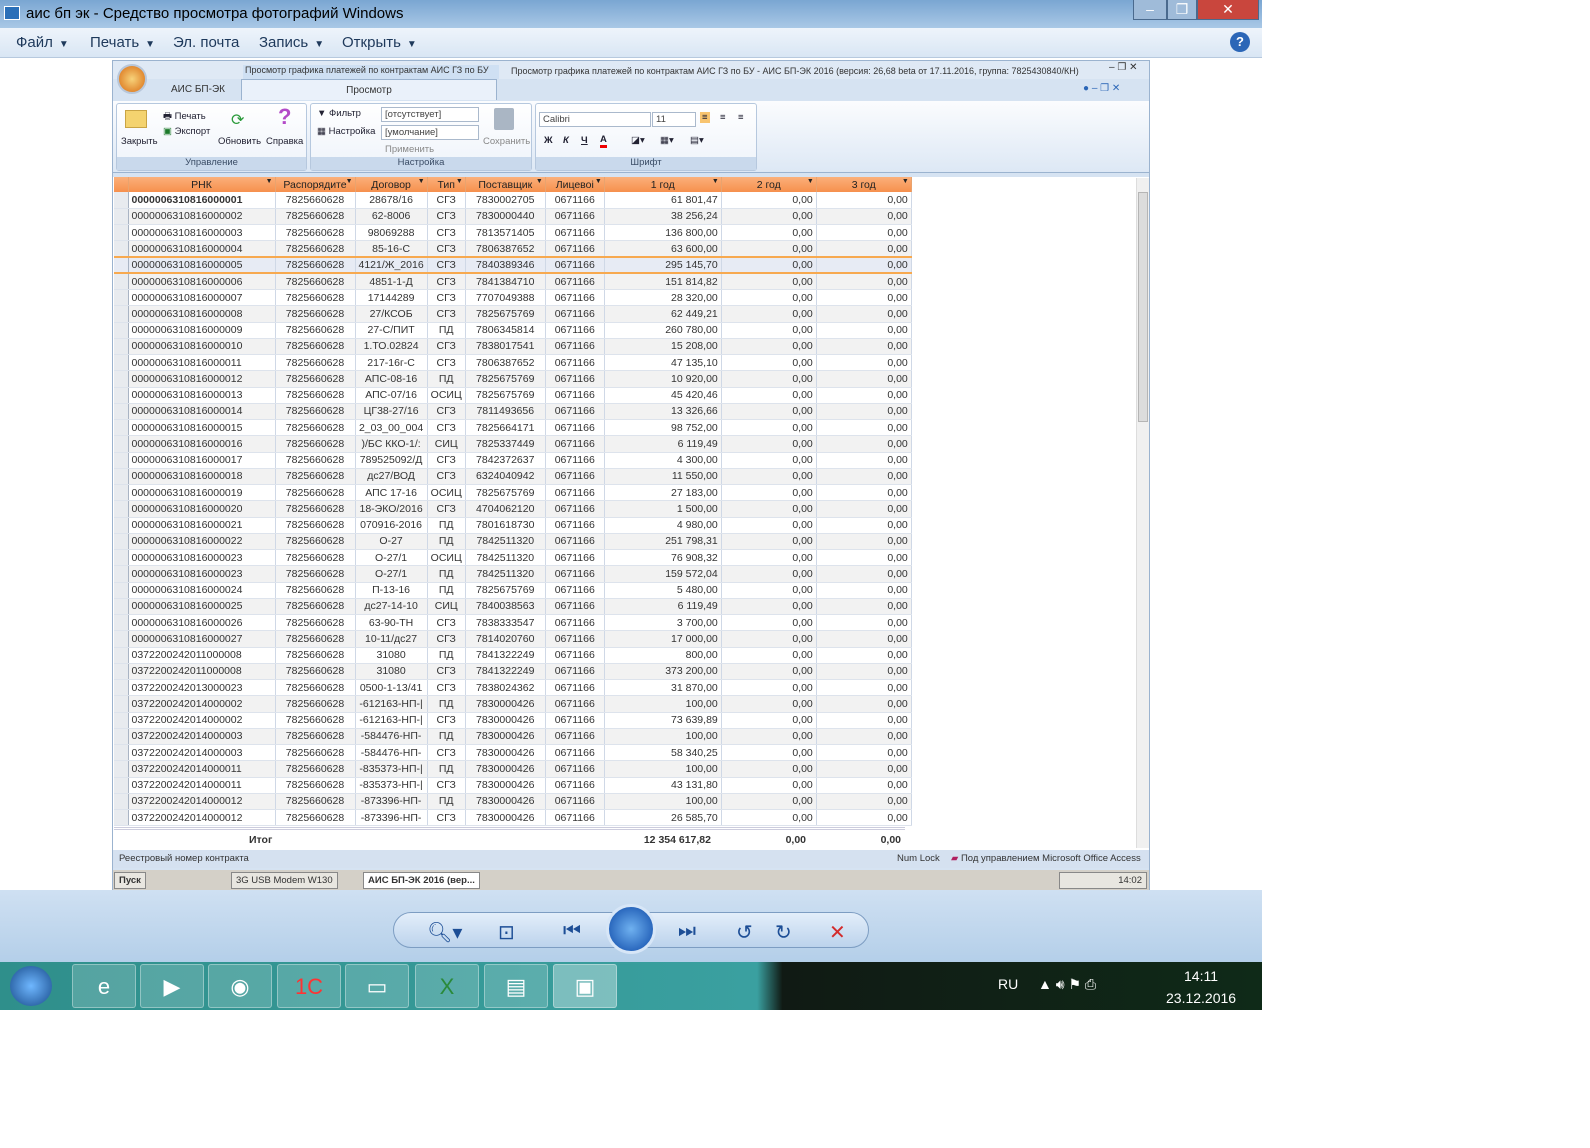 This screenshot has width=1590, height=1148. Describe the element at coordinates (505, 525) in the screenshot. I see `cell-supplier: 7801618730` at that location.